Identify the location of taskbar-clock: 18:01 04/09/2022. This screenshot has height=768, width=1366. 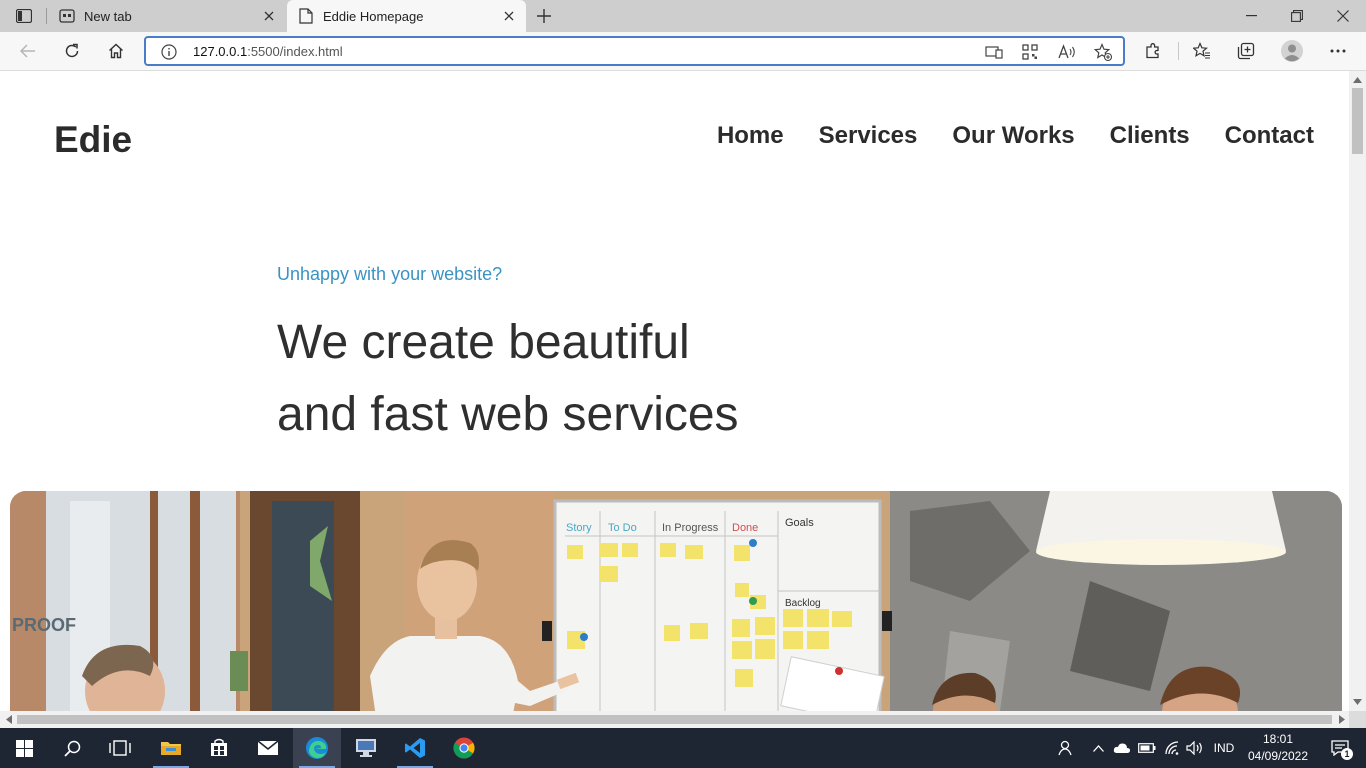
(1278, 748).